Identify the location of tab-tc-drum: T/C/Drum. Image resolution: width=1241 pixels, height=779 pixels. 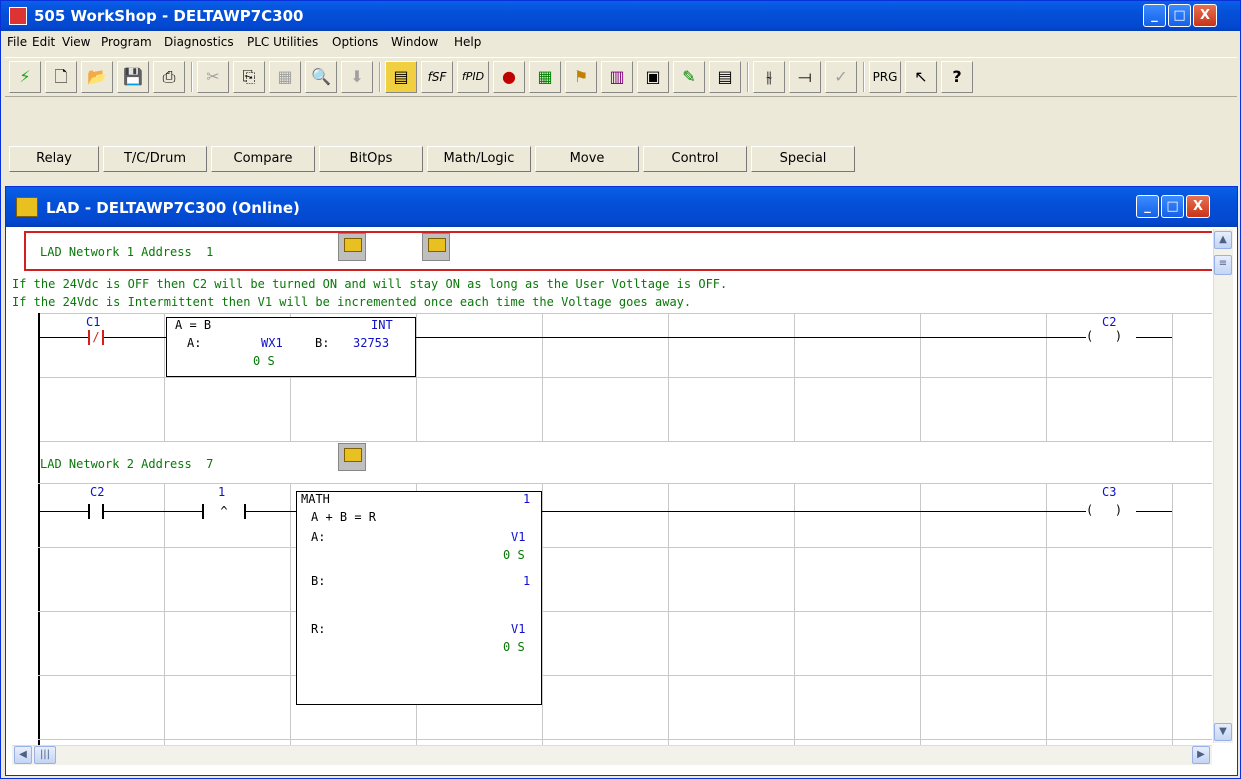
(155, 159).